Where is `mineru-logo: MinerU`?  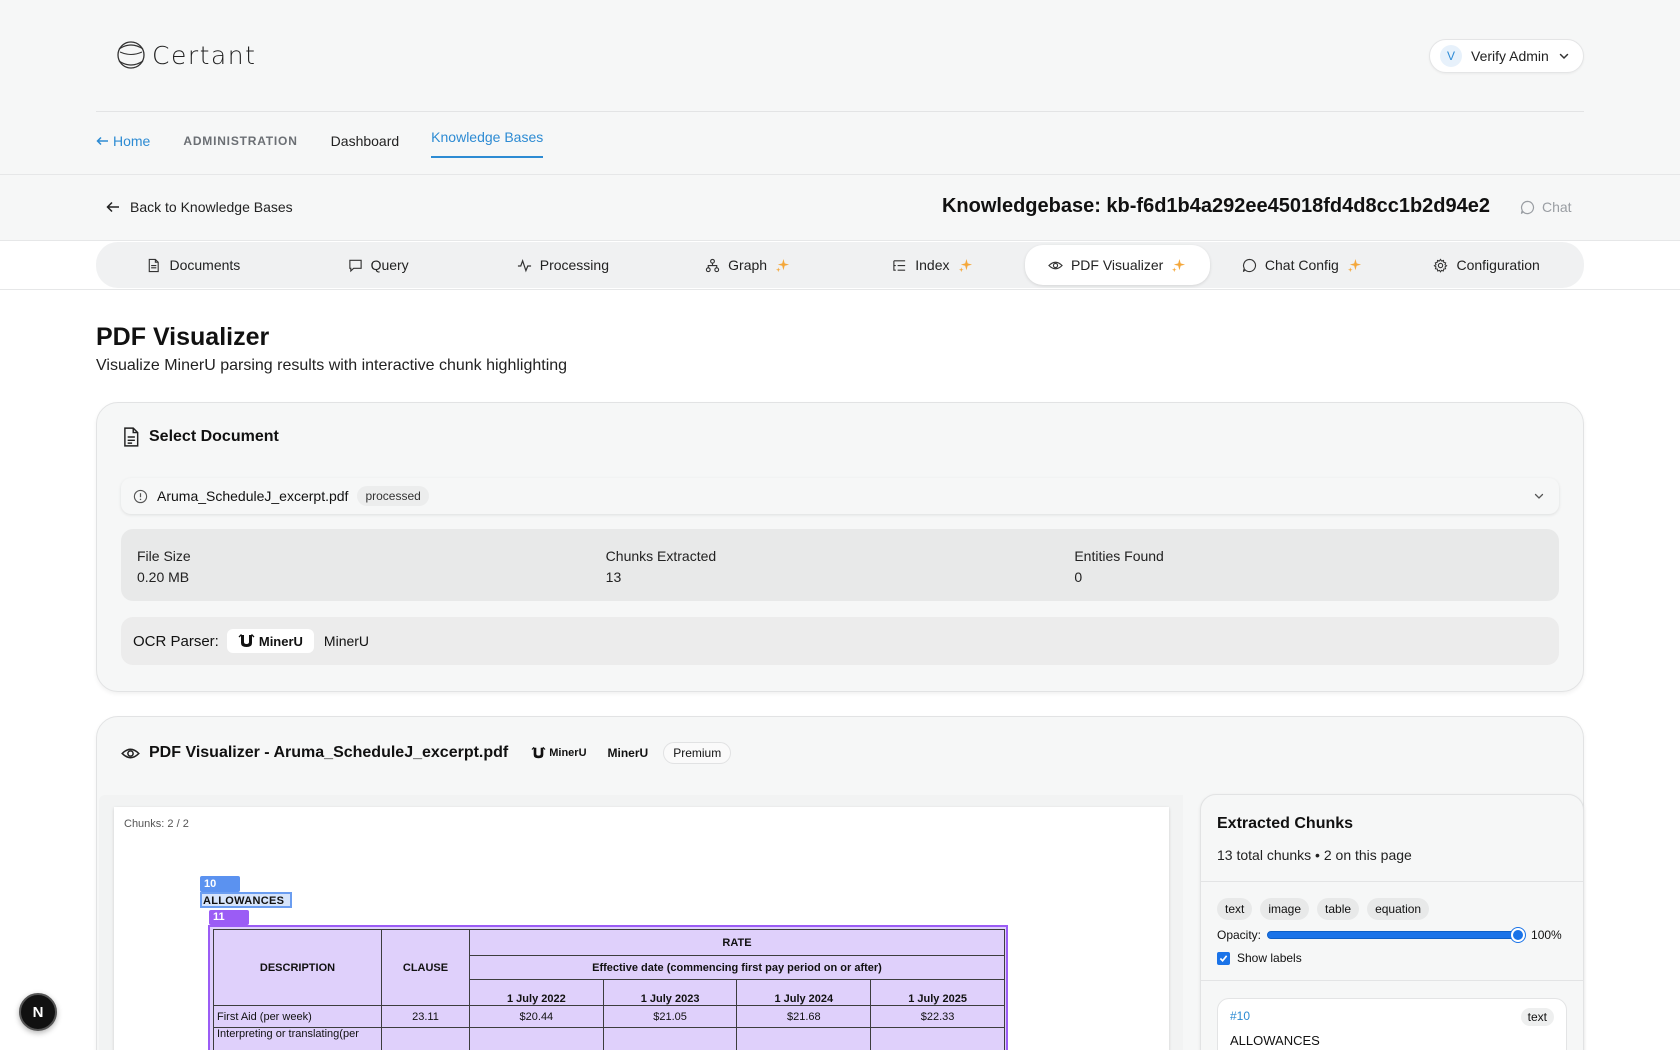
mineru-logo: MinerU is located at coordinates (270, 641).